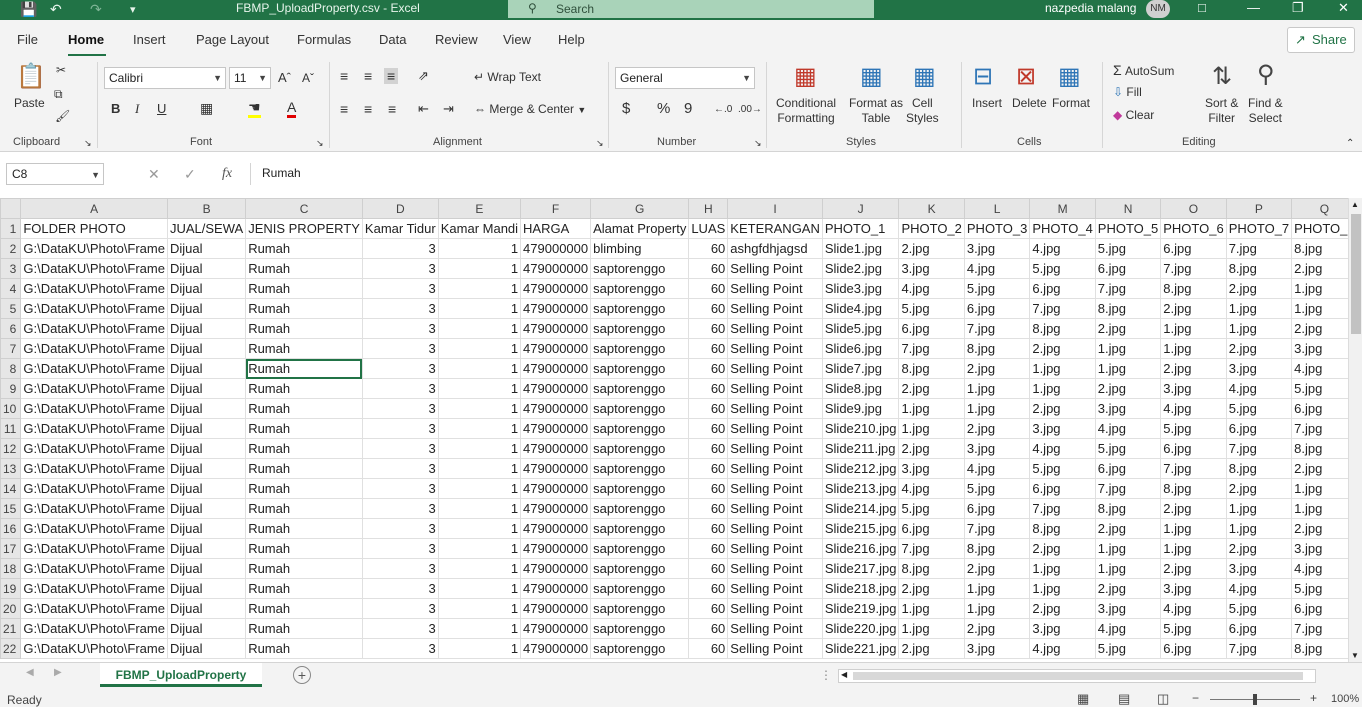  Describe the element at coordinates (691, 9) in the screenshot. I see `search-box: ⚲ Search` at that location.